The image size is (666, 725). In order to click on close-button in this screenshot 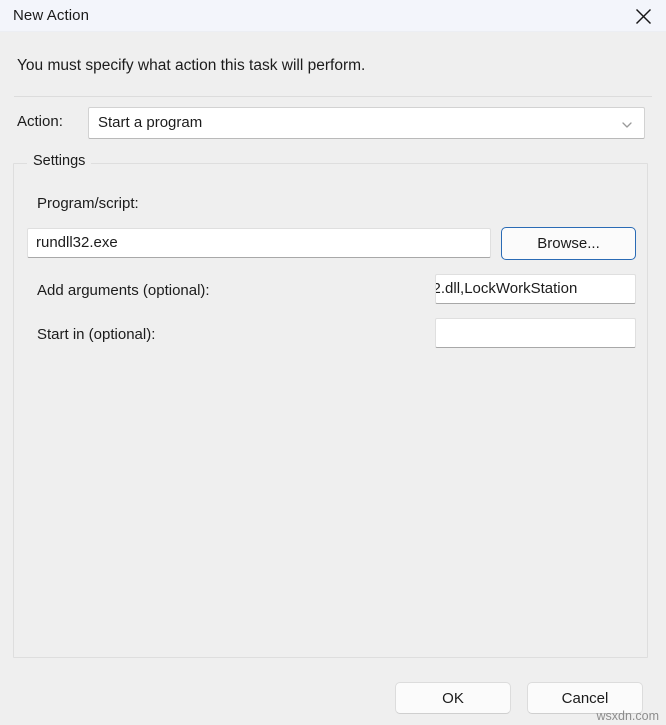, I will do `click(643, 16)`.